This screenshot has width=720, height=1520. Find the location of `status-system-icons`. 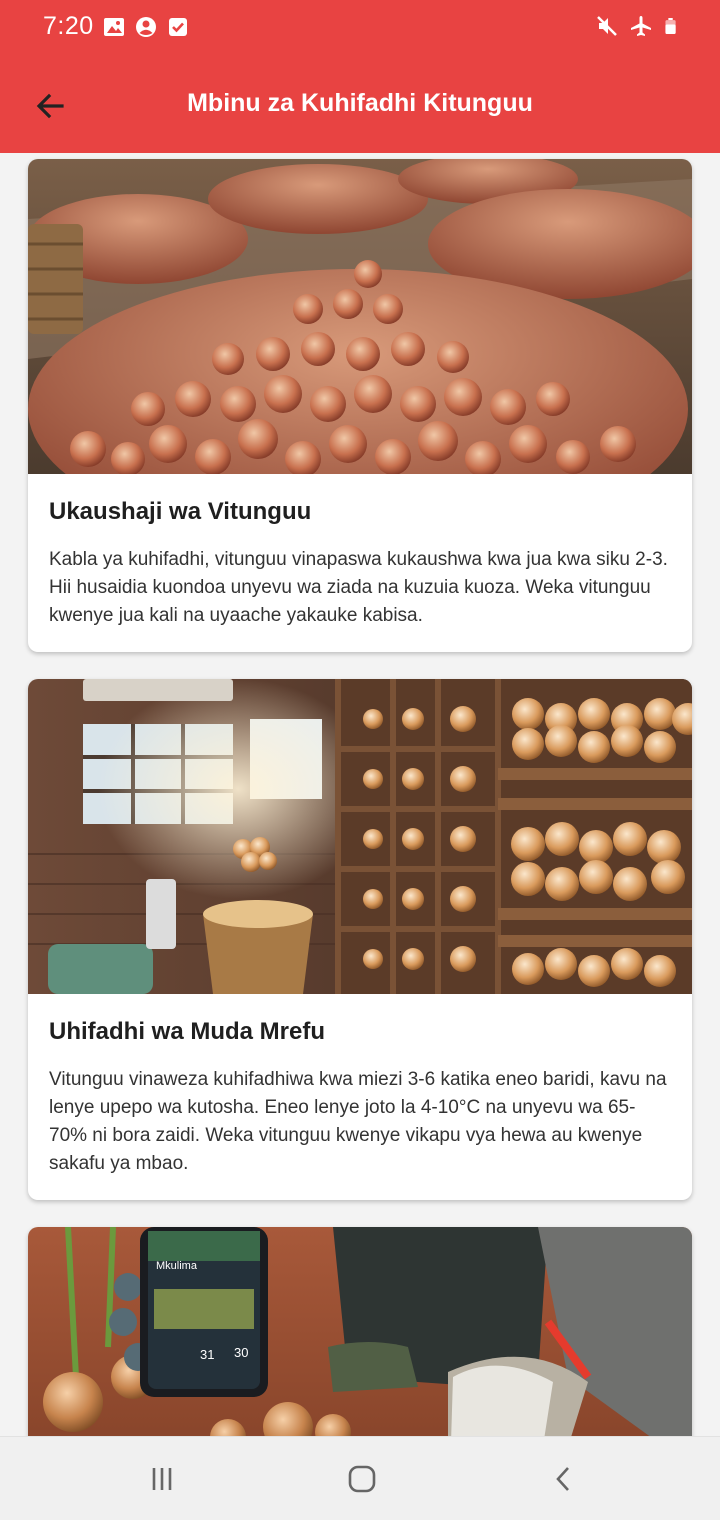

status-system-icons is located at coordinates (638, 26).